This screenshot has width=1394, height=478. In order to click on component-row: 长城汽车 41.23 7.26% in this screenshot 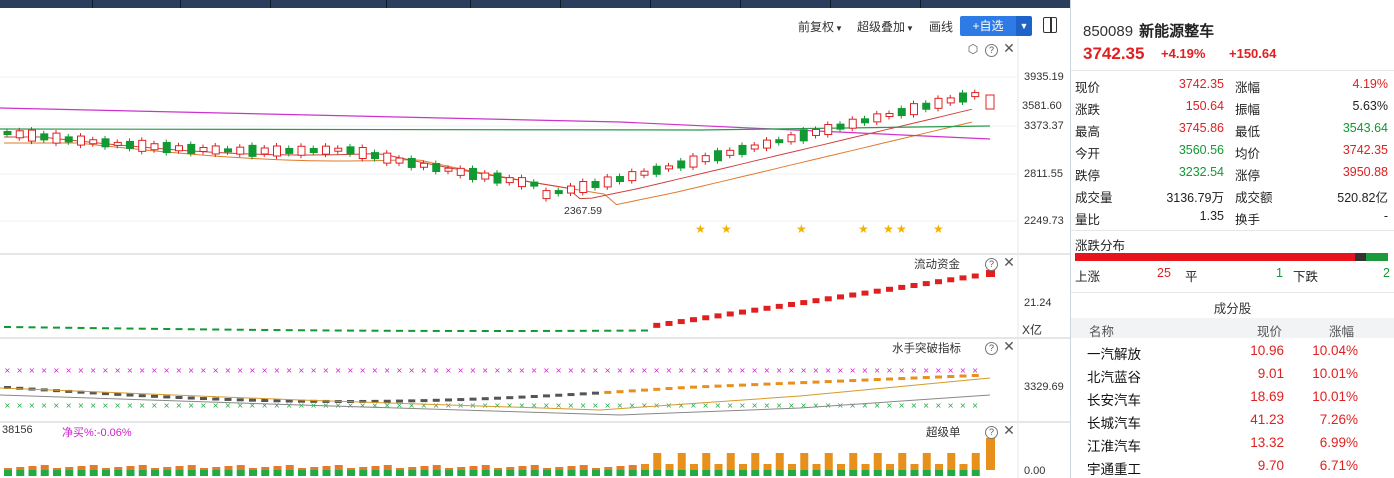, I will do `click(1232, 419)`.